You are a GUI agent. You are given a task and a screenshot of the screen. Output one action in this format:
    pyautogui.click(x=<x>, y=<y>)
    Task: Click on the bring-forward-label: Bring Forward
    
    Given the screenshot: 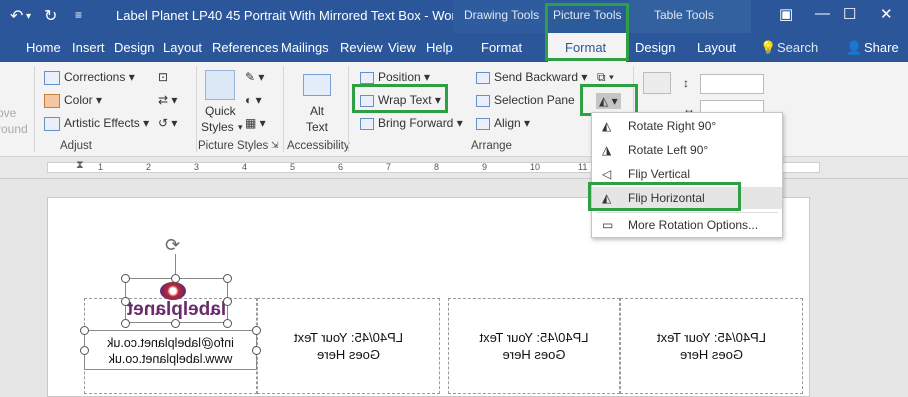 What is the action you would take?
    pyautogui.click(x=416, y=123)
    